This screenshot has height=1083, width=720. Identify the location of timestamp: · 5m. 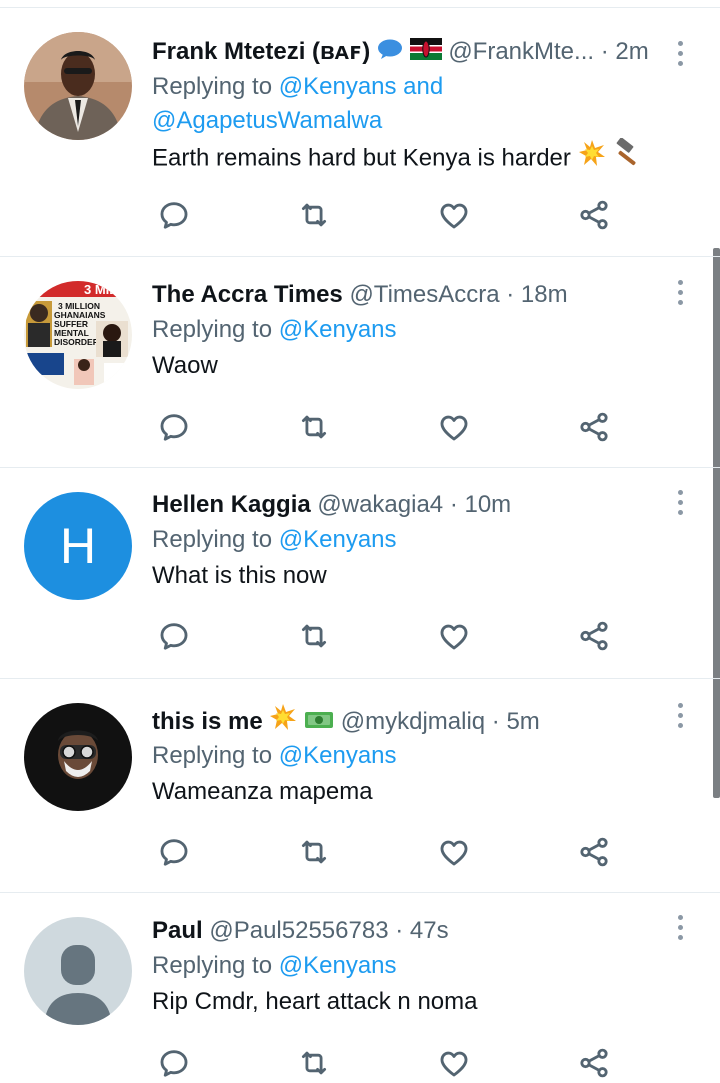
(516, 721).